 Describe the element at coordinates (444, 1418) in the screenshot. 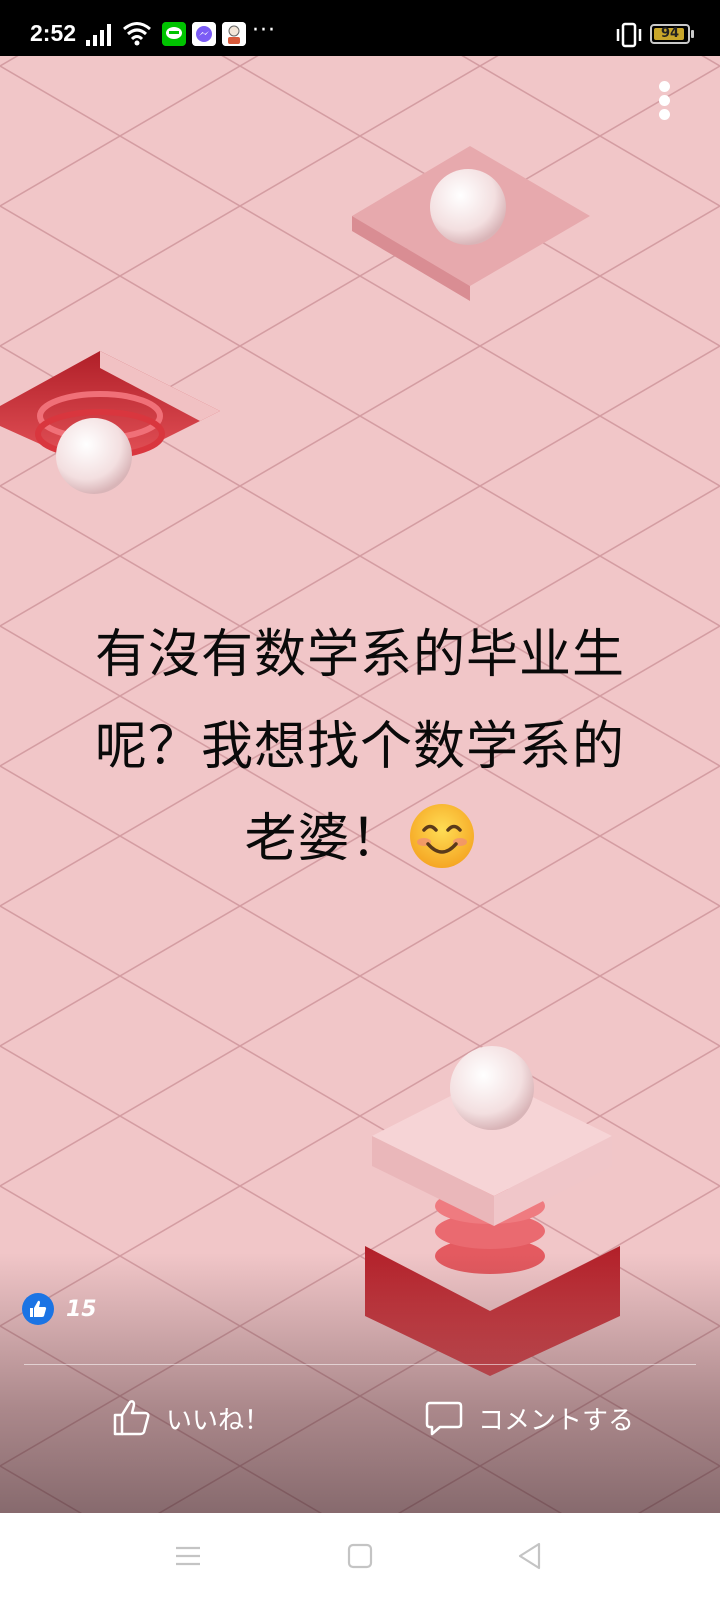

I see `comment-icon` at that location.